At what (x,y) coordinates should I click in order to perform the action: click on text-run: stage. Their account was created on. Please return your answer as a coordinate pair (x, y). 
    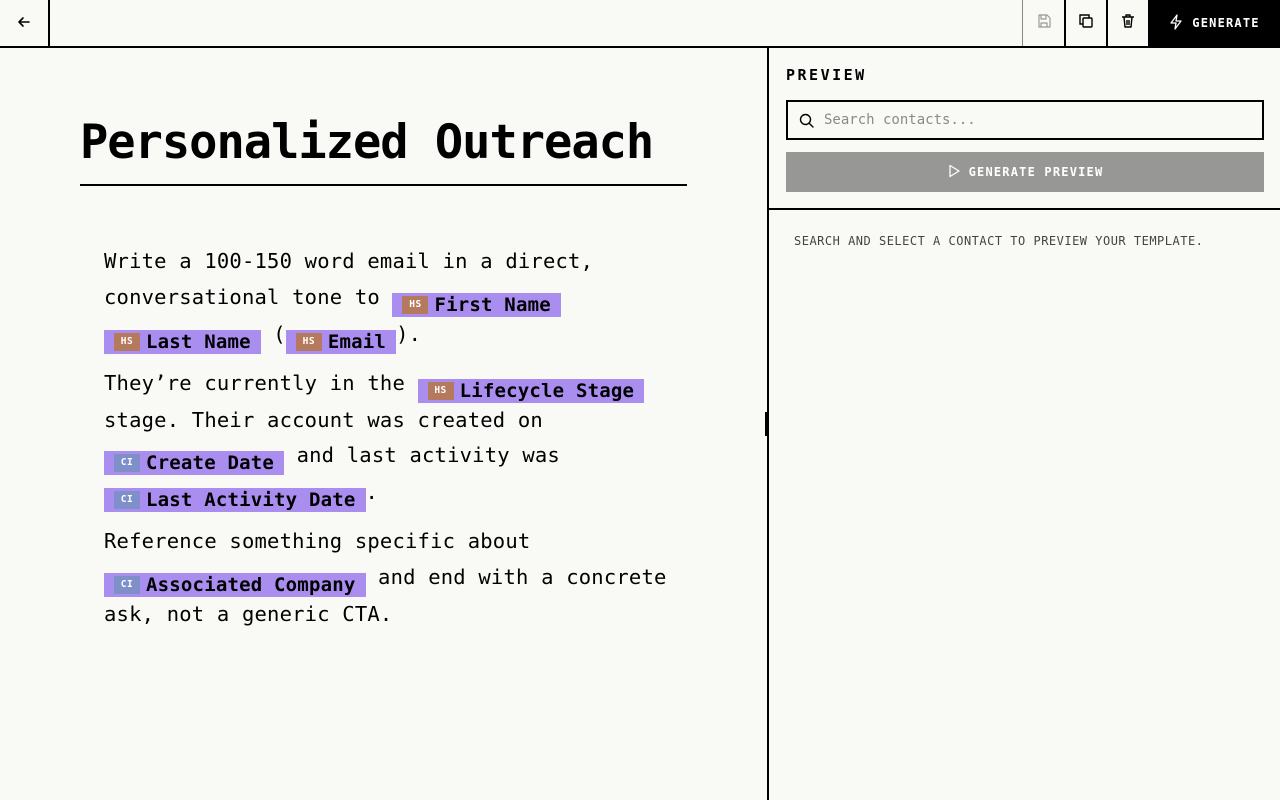
    Looking at the image, I should click on (323, 419).